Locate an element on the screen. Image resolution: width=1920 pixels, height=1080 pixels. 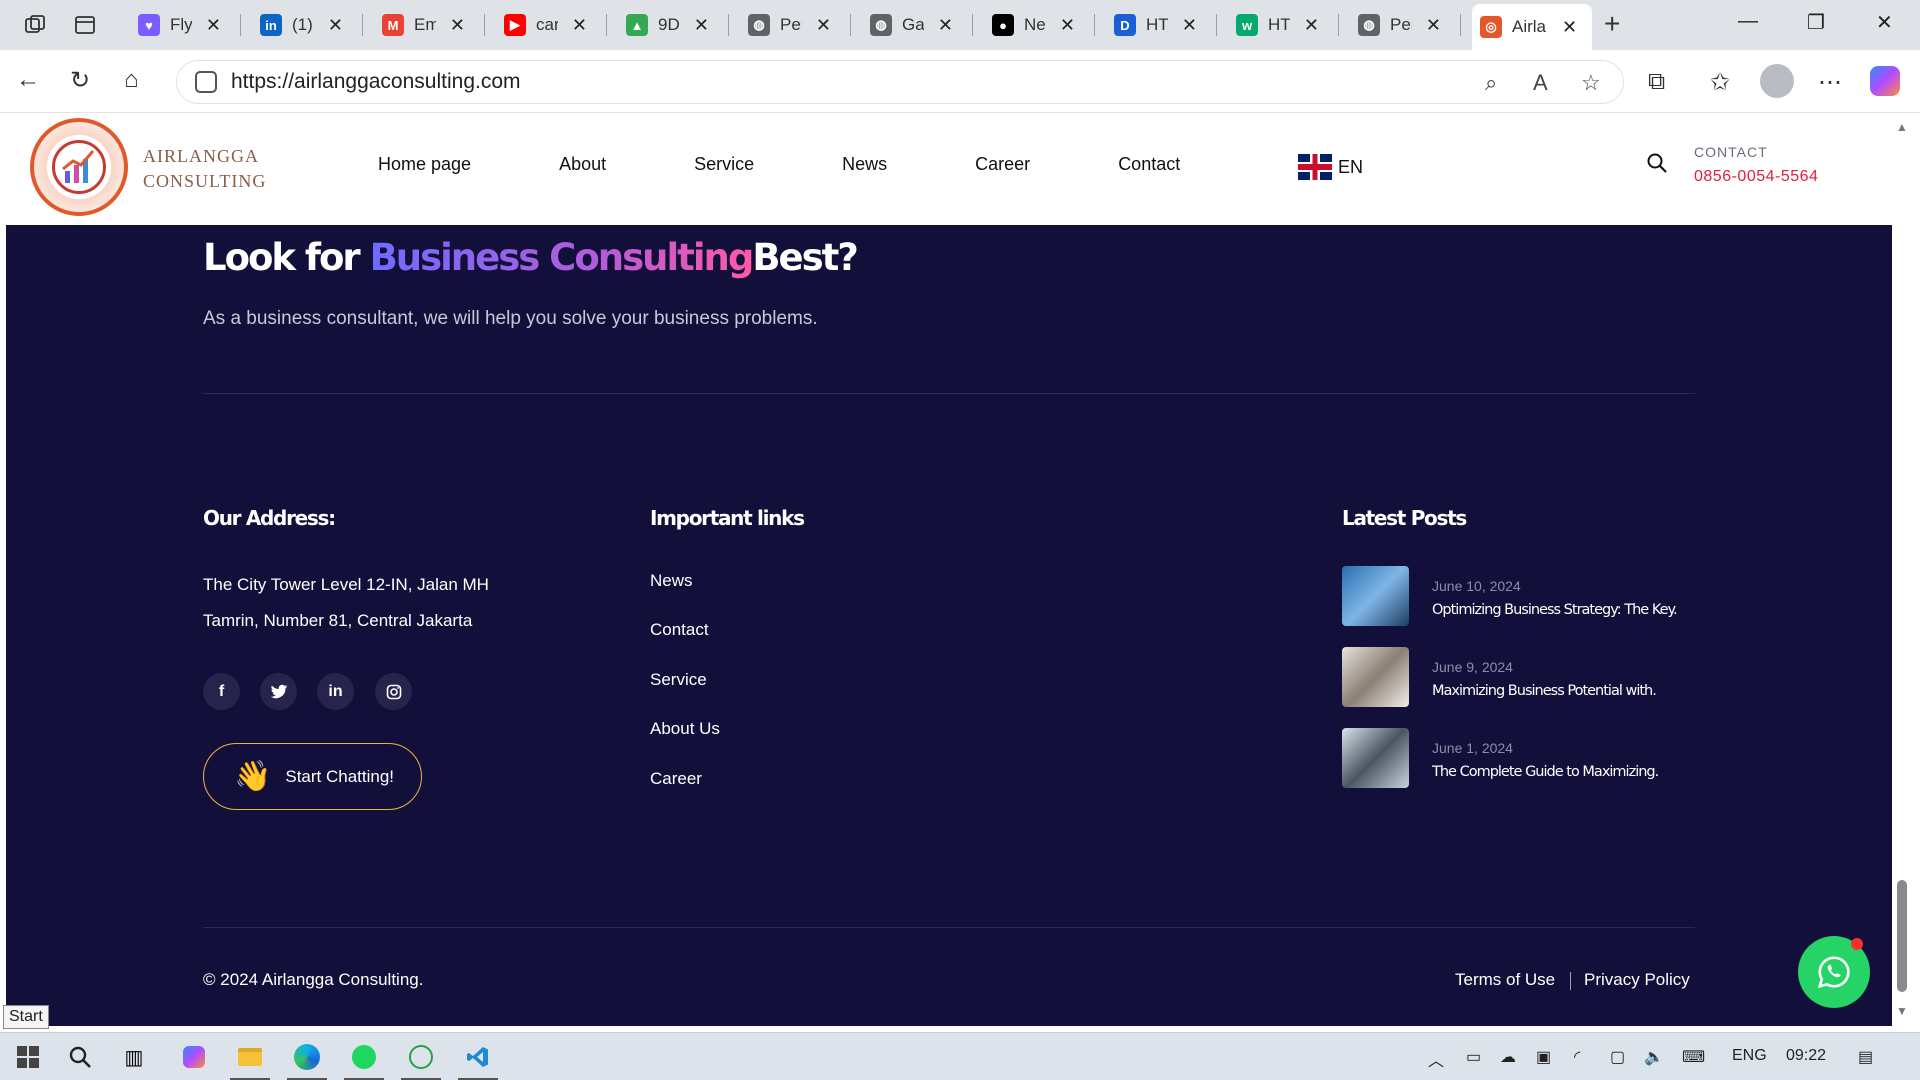
instagram-icon is located at coordinates (393, 691).